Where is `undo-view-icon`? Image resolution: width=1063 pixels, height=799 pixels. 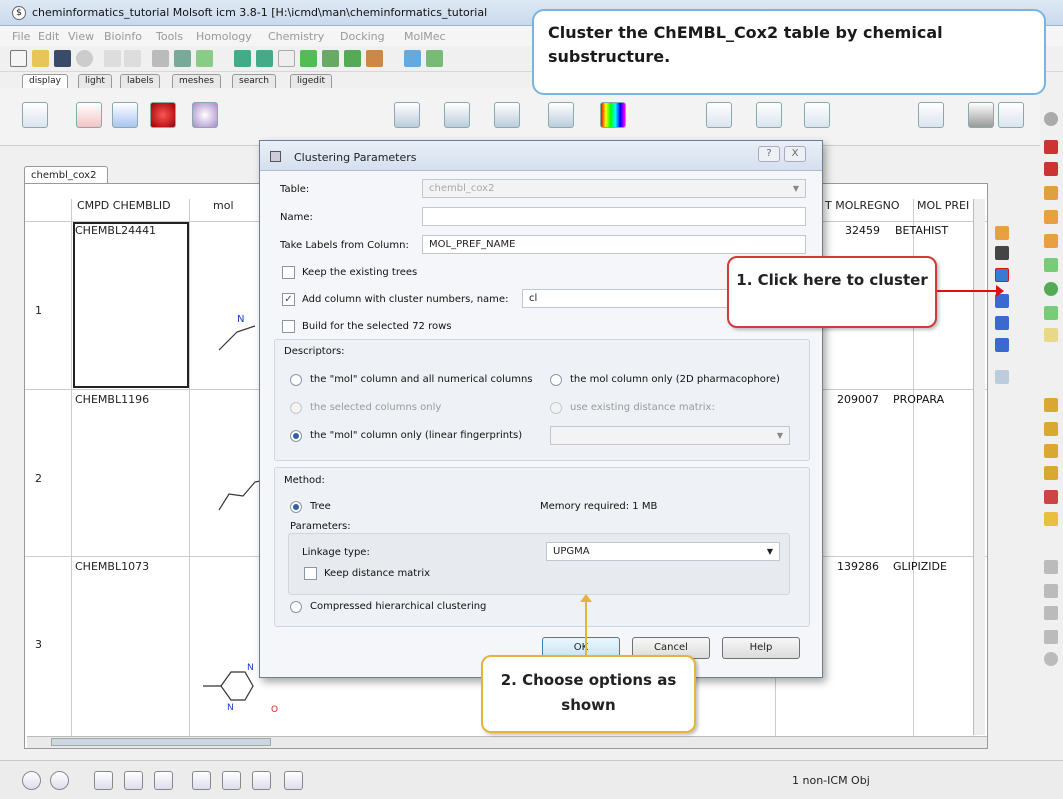
undo-view-icon is located at coordinates (1011, 115).